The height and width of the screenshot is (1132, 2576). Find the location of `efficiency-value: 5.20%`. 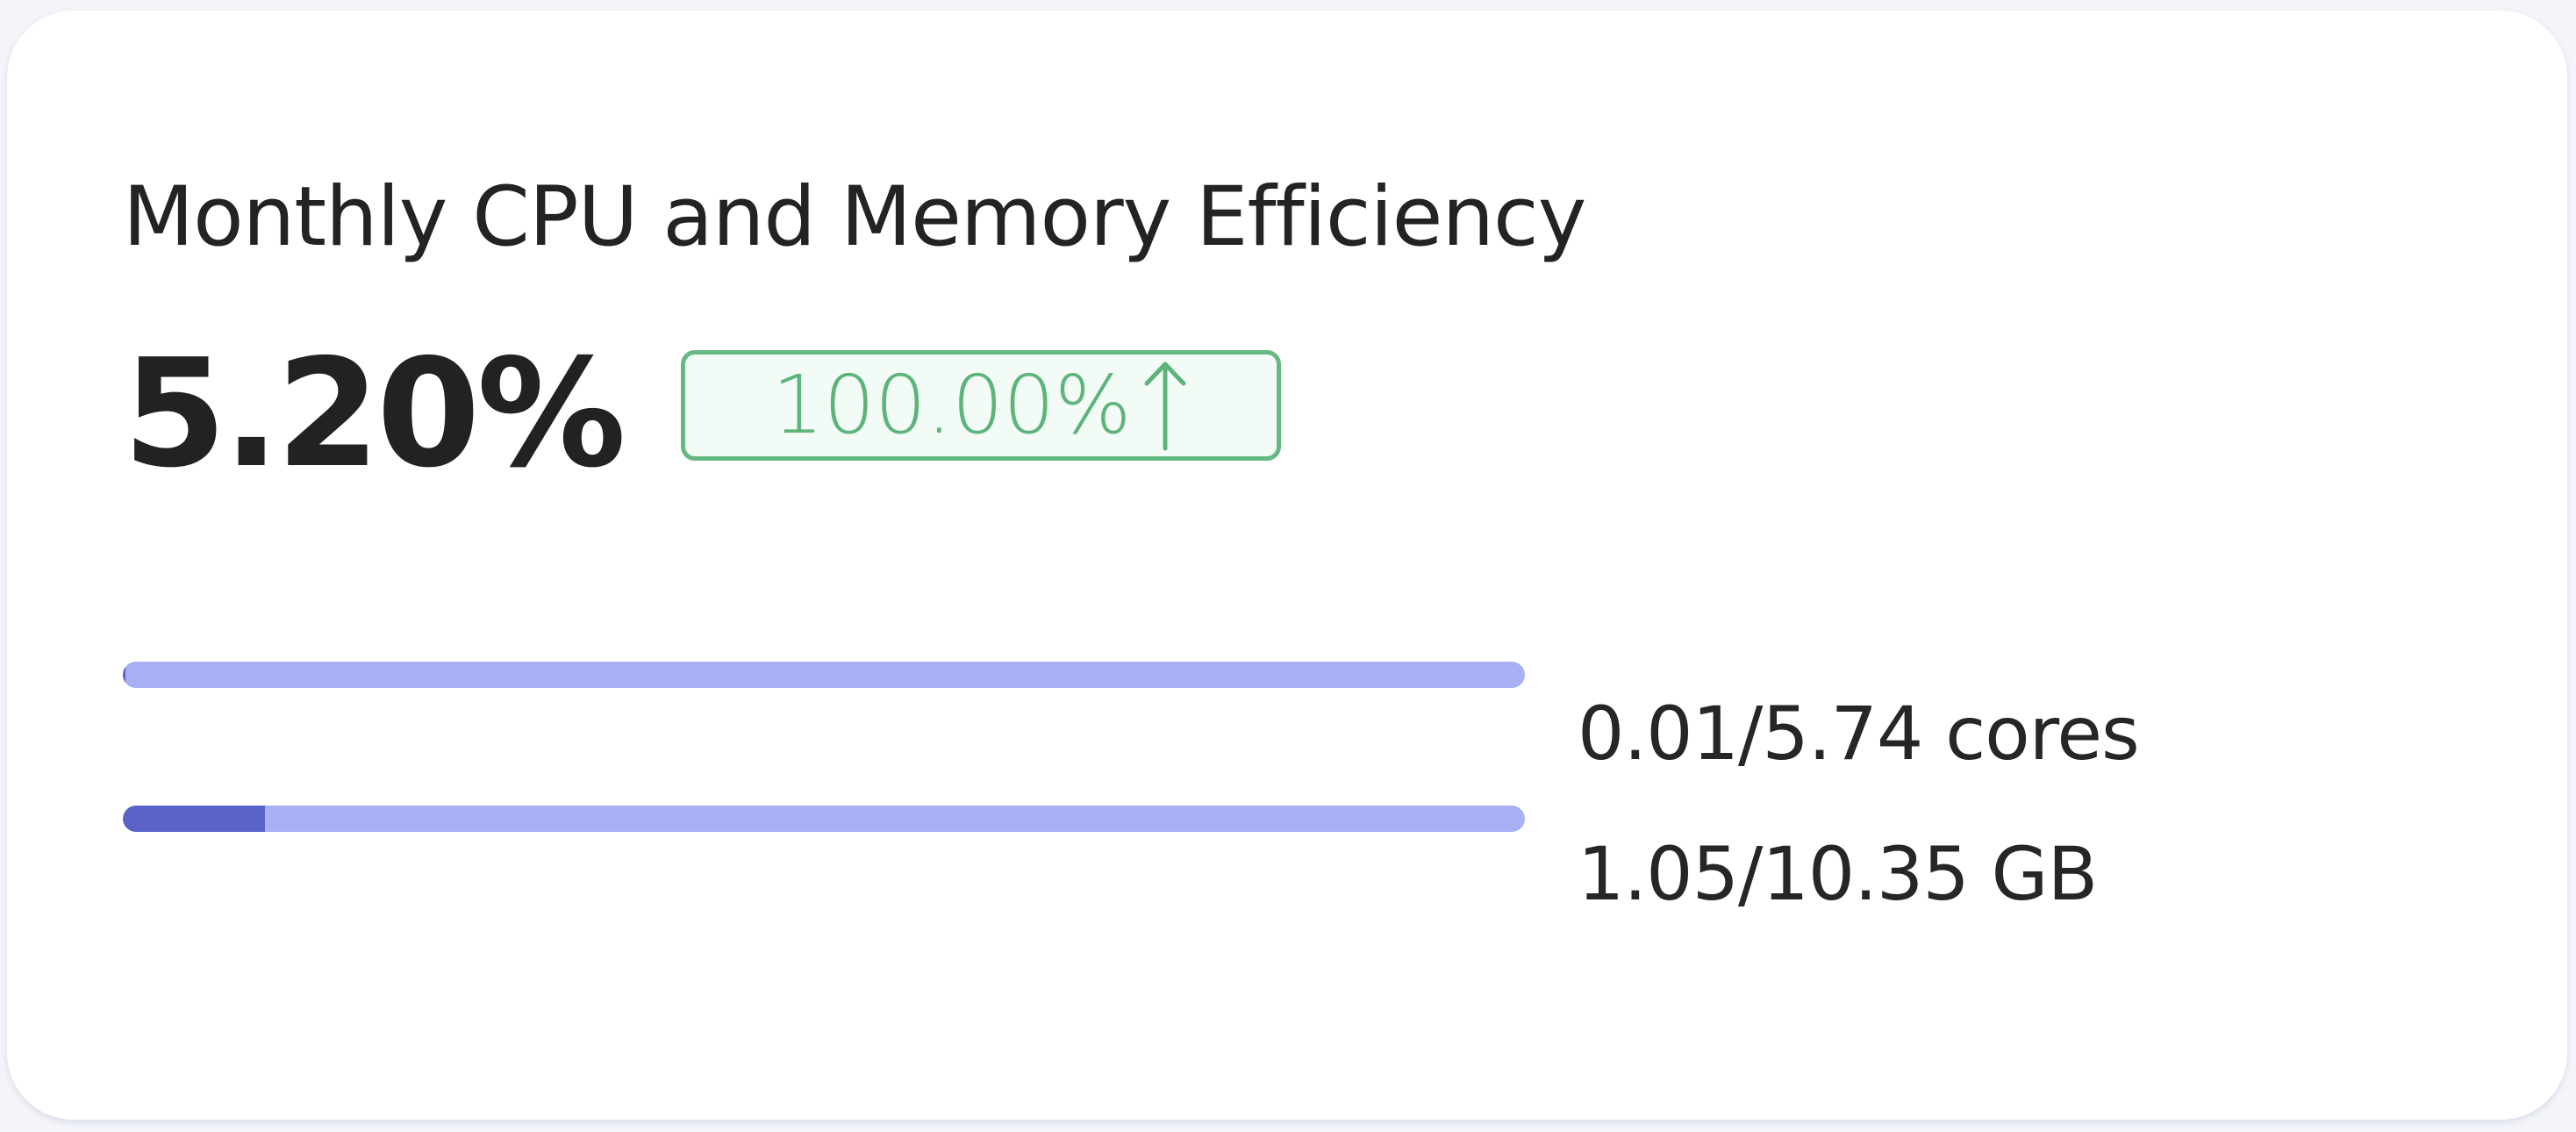

efficiency-value: 5.20% is located at coordinates (374, 414).